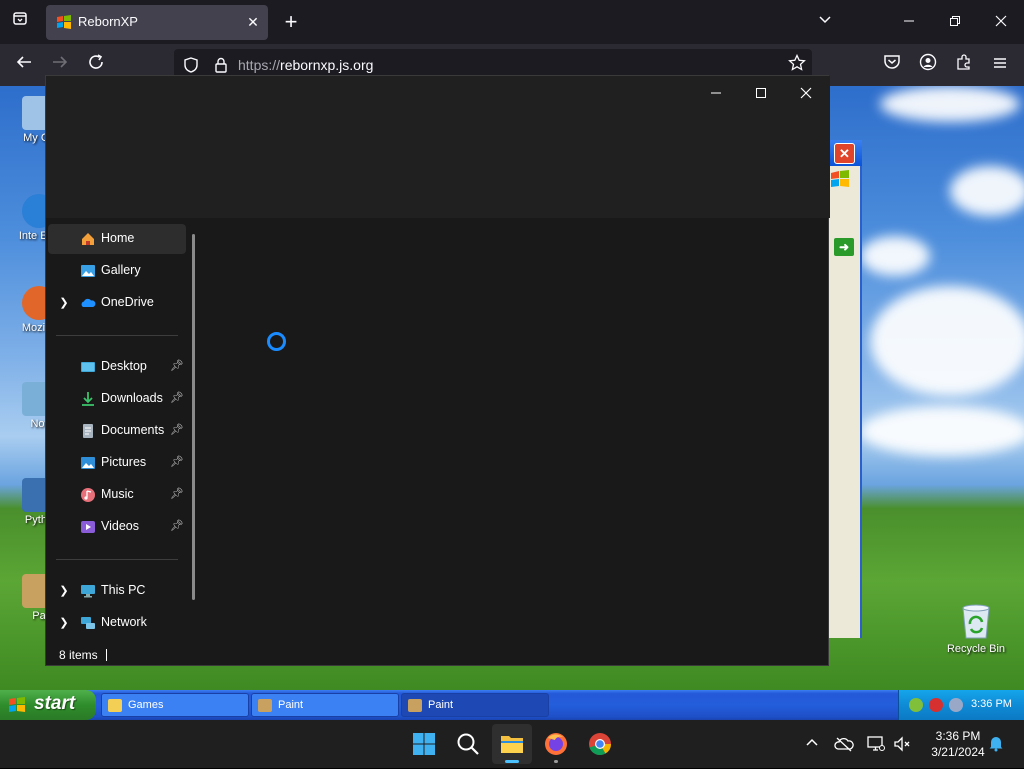 This screenshot has height=769, width=1024. I want to click on browser-close-button, so click(1001, 22).